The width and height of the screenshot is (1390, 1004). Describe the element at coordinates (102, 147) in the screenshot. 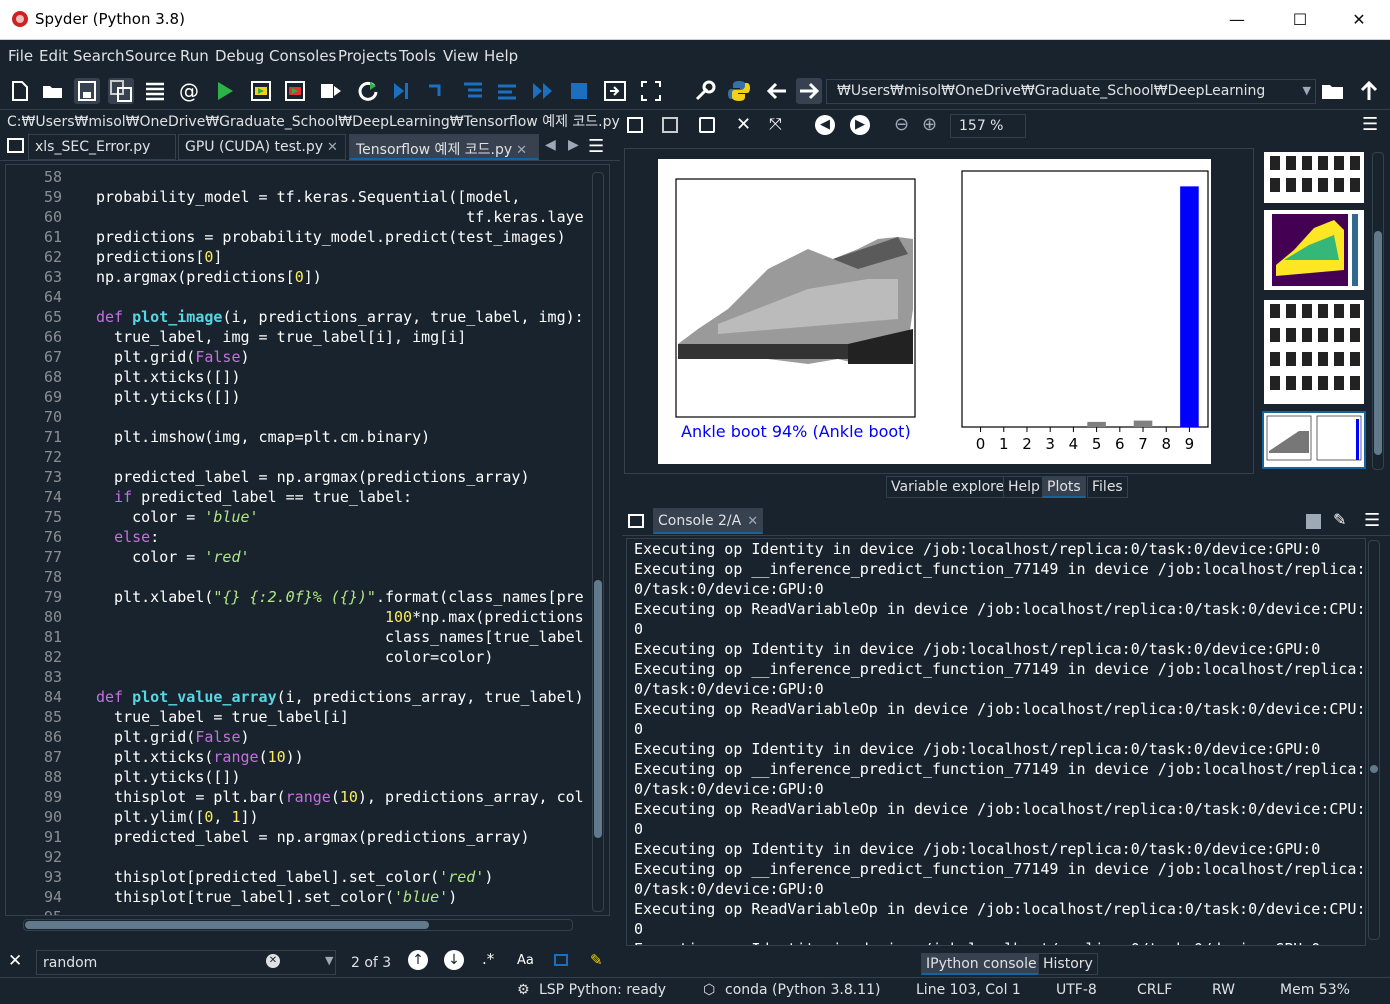

I see `tab-xls-sec-error: xls_SEC_Error.py` at that location.